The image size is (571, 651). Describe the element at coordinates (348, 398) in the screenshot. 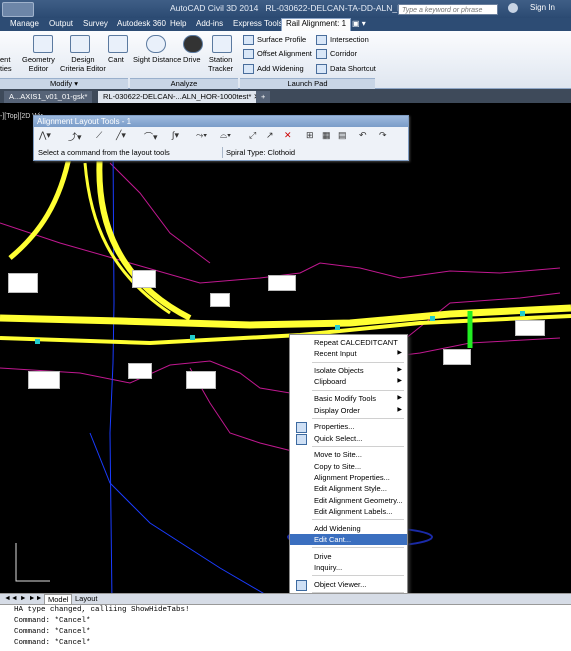

I see `menu-item-basic-modify-tools: Basic Modify Tools ▶` at that location.